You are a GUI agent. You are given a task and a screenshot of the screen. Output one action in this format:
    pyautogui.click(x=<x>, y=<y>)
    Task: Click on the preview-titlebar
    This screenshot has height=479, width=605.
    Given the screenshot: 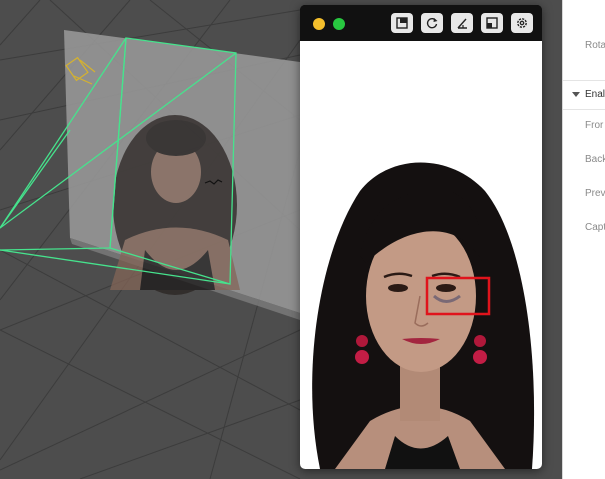 What is the action you would take?
    pyautogui.click(x=421, y=23)
    